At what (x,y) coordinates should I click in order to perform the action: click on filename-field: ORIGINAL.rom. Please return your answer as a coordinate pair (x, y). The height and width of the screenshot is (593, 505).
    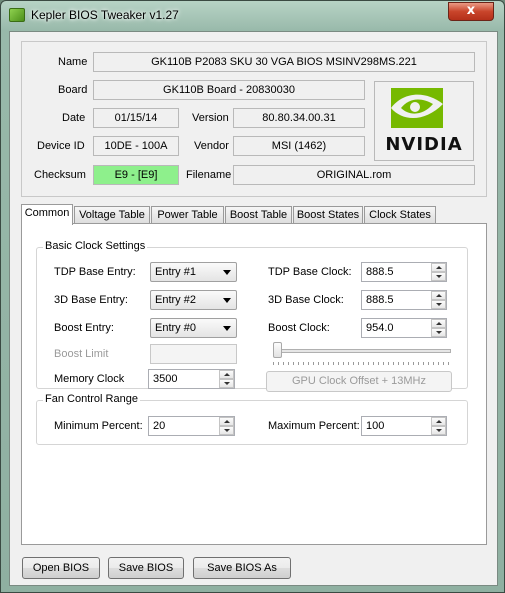
    Looking at the image, I should click on (354, 175).